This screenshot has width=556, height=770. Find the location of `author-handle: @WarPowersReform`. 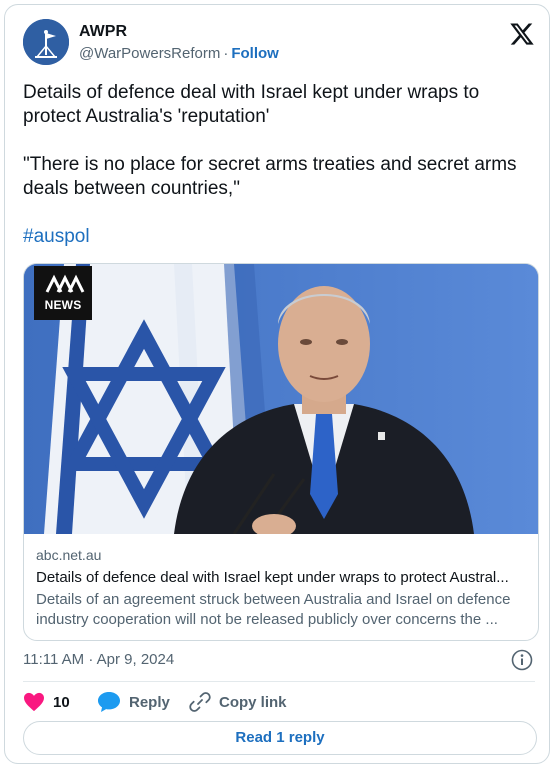

author-handle: @WarPowersReform is located at coordinates (149, 53).